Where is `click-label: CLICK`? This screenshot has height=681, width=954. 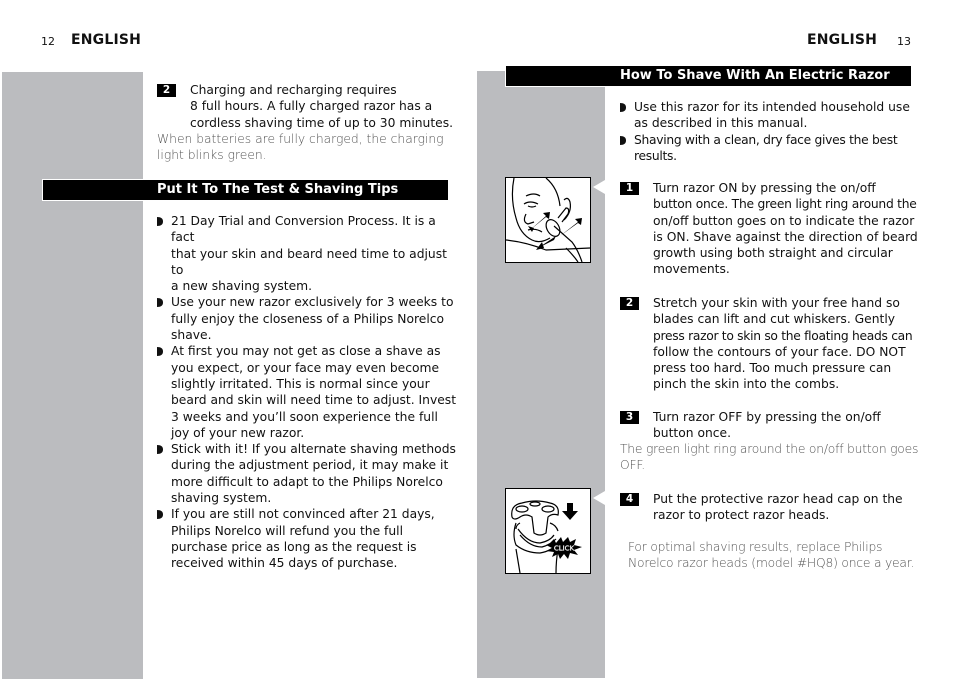 click-label: CLICK is located at coordinates (564, 549).